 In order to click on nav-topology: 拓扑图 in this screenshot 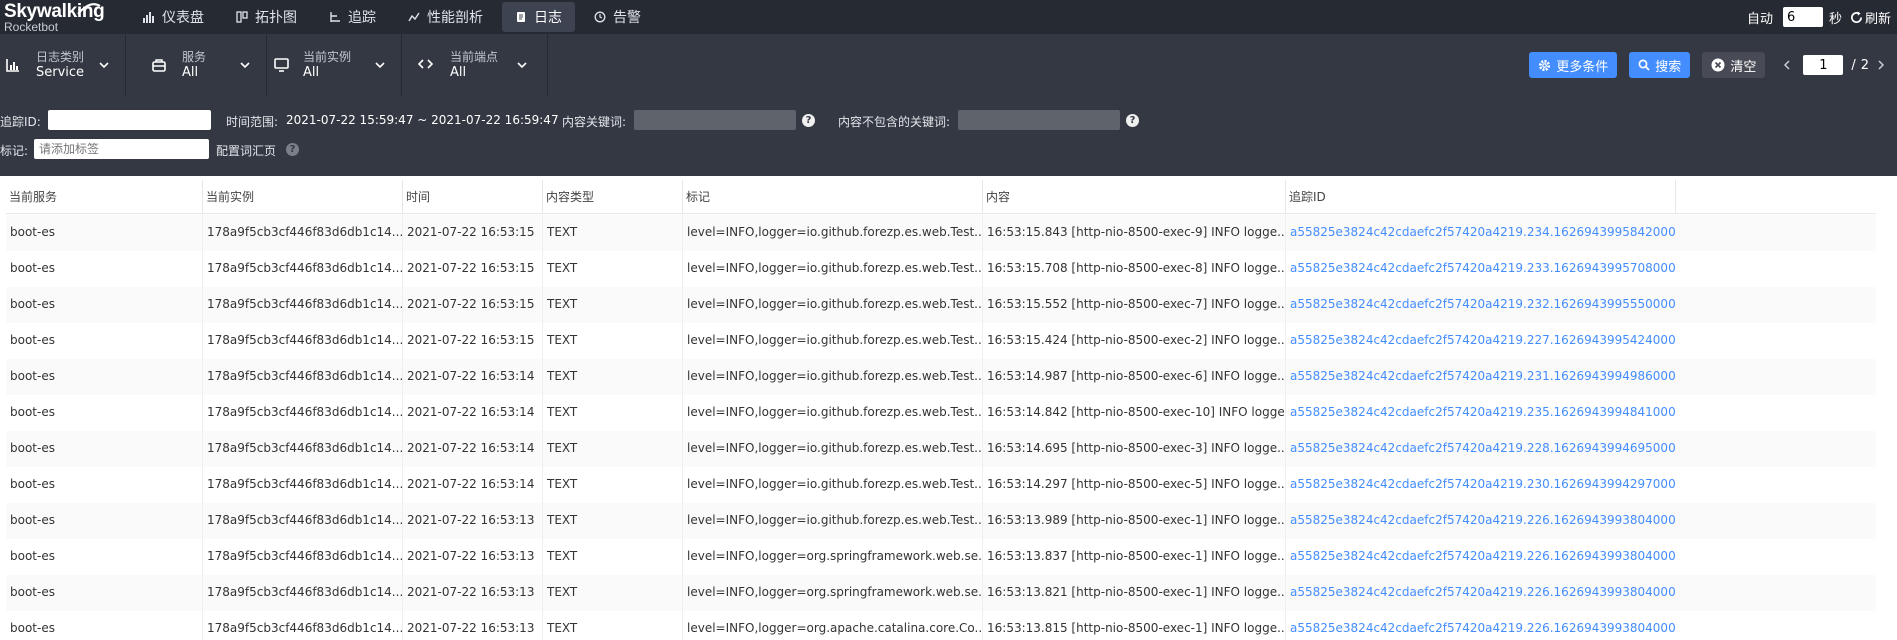, I will do `click(266, 17)`.